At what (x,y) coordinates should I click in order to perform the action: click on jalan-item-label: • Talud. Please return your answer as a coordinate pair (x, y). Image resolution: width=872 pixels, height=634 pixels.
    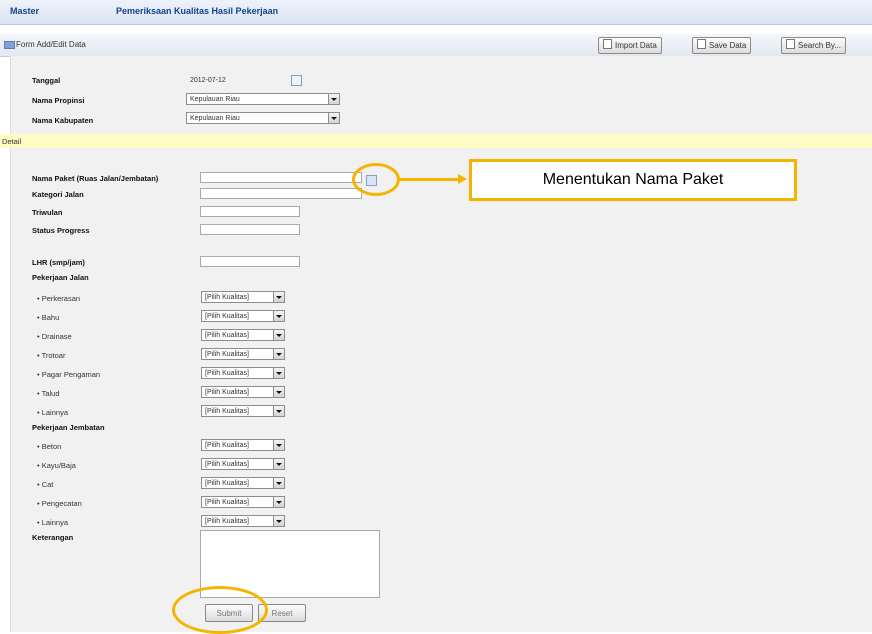
    Looking at the image, I should click on (48, 393).